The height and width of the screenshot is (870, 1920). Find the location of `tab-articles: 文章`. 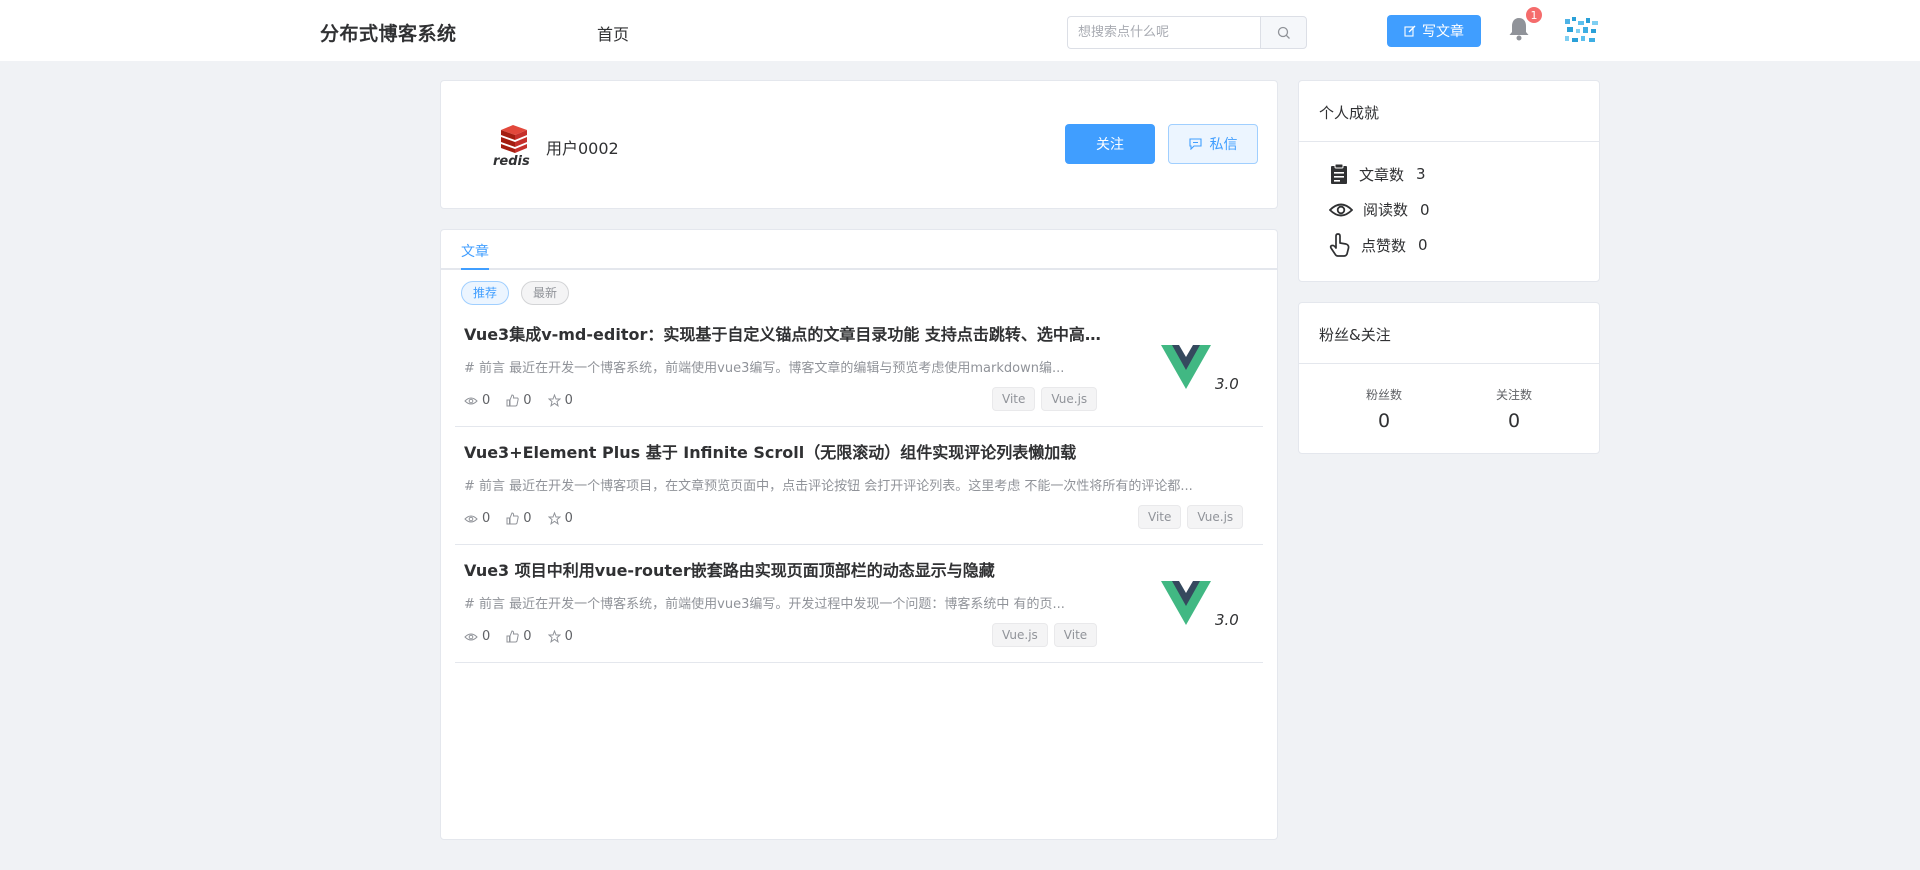

tab-articles: 文章 is located at coordinates (475, 251).